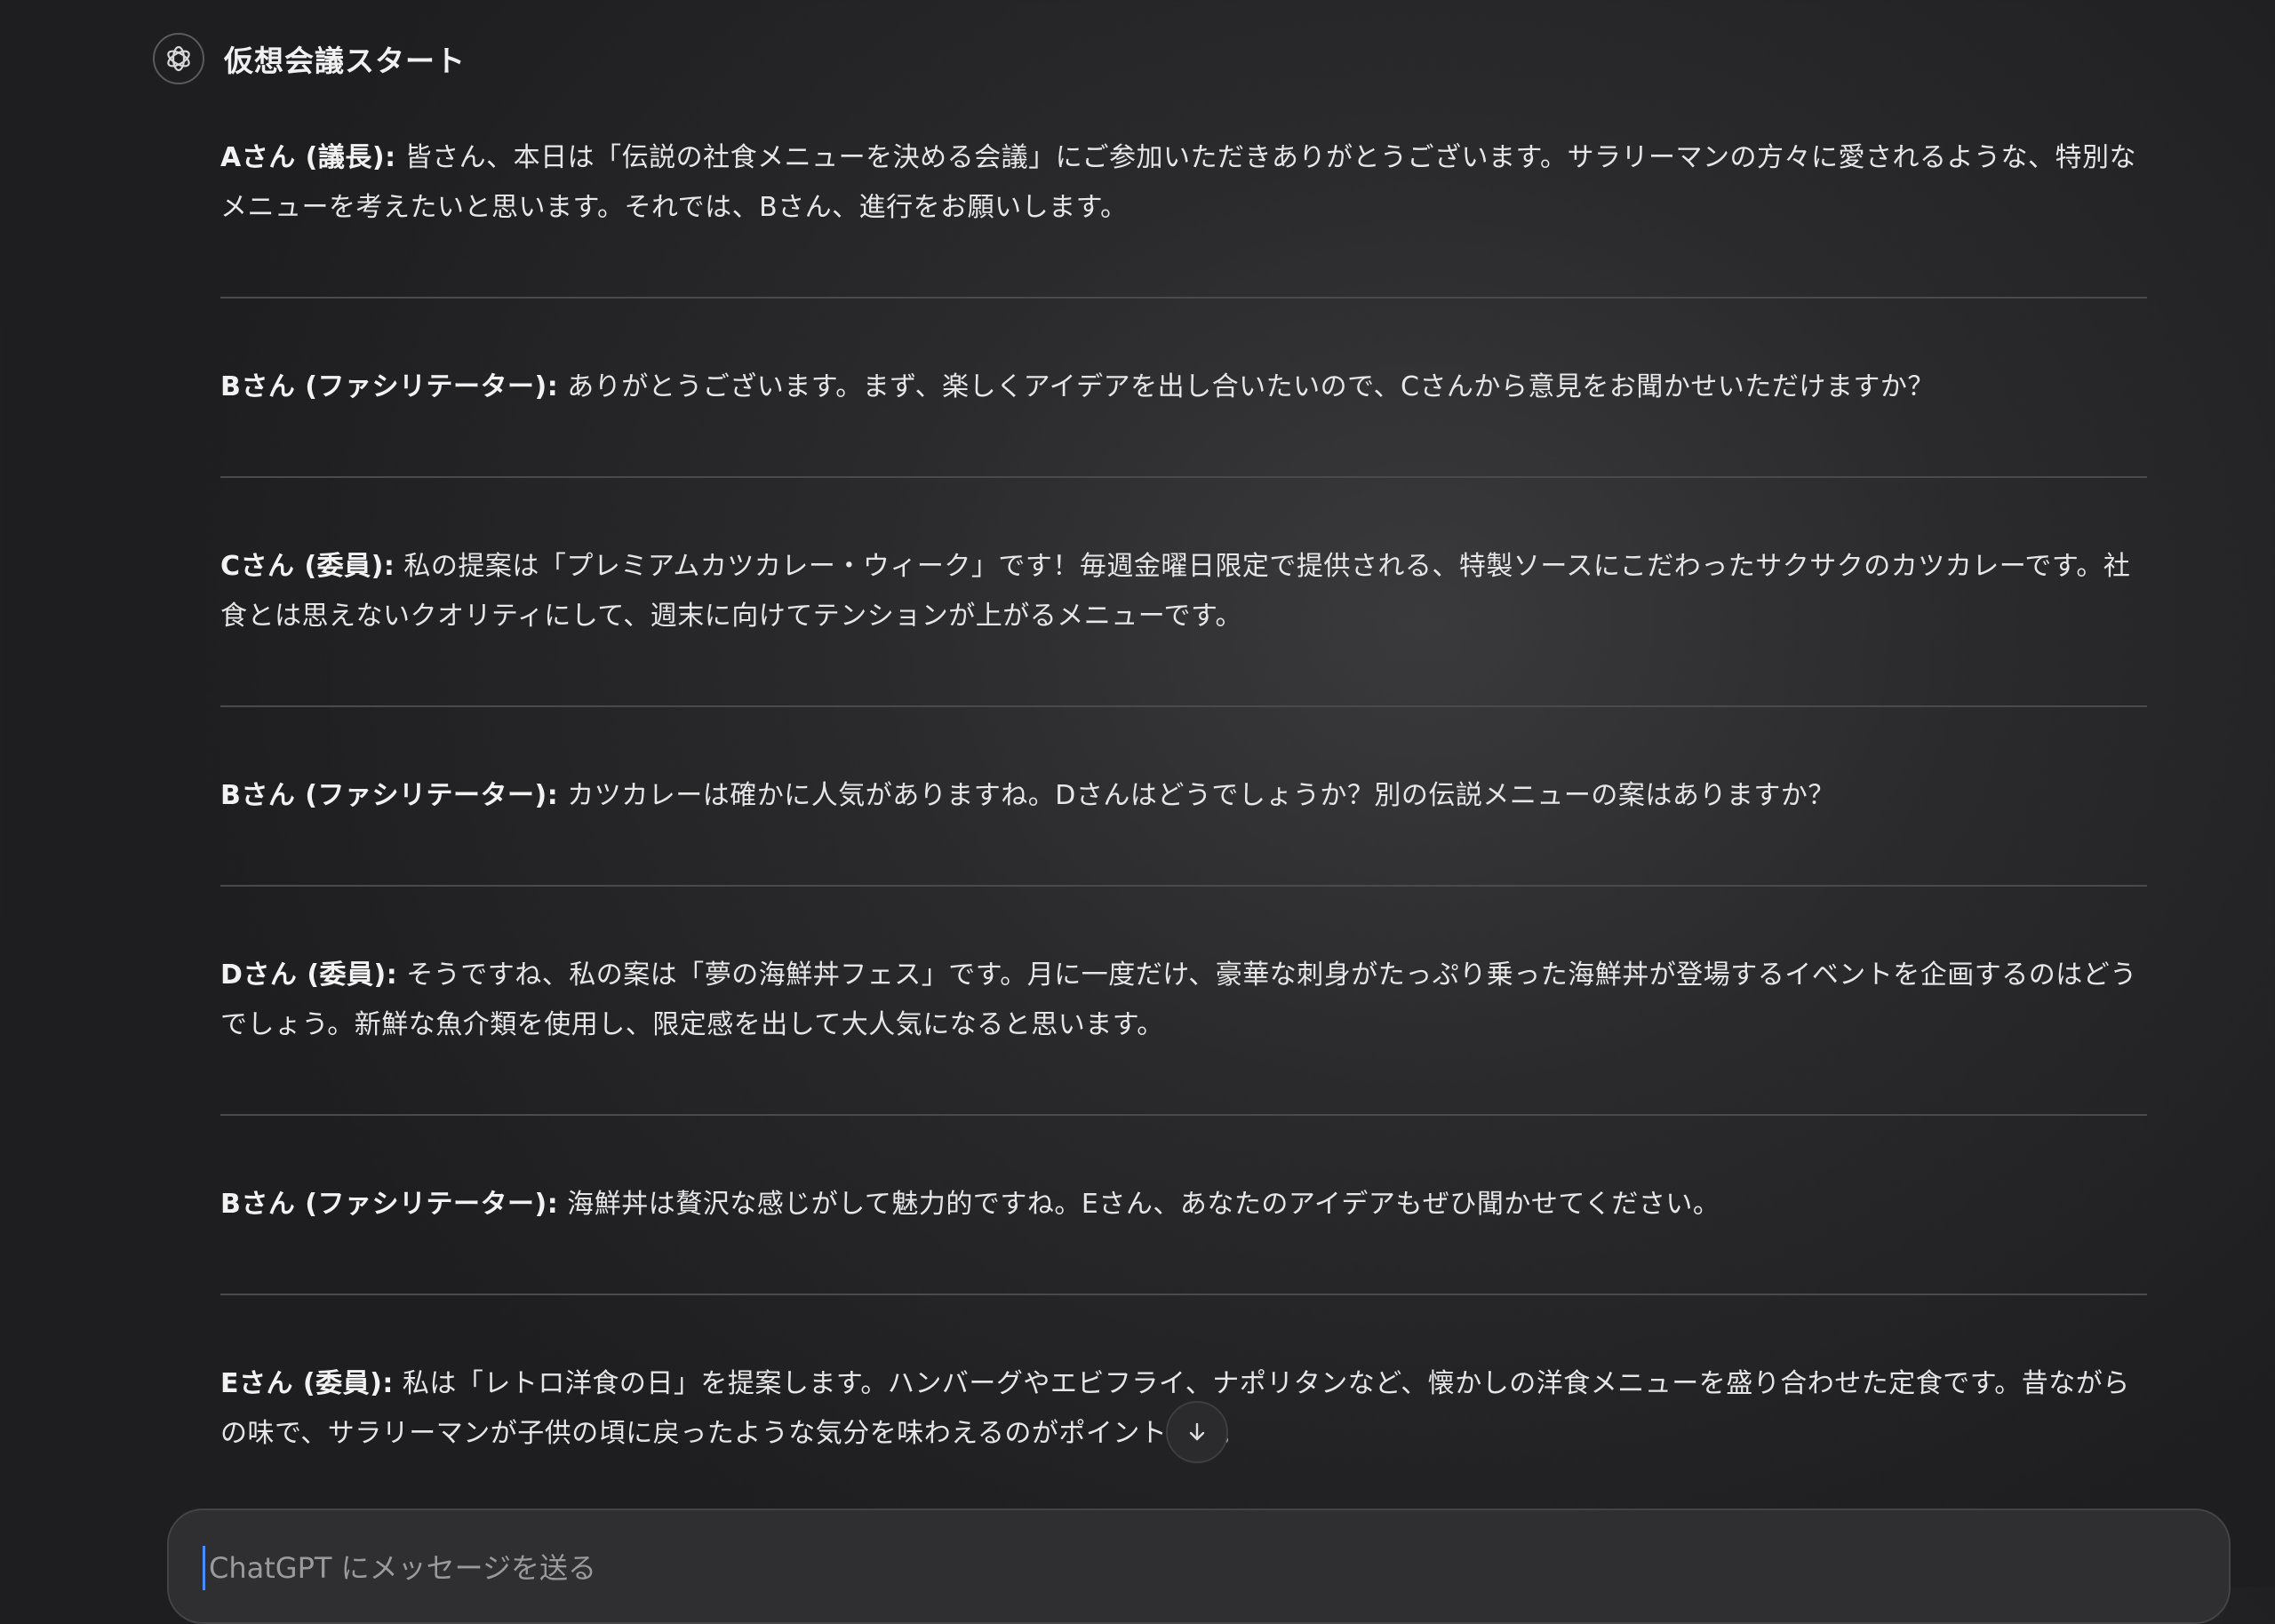 Image resolution: width=2275 pixels, height=1624 pixels. I want to click on message-speaker: Eさん (委員):, so click(307, 1383).